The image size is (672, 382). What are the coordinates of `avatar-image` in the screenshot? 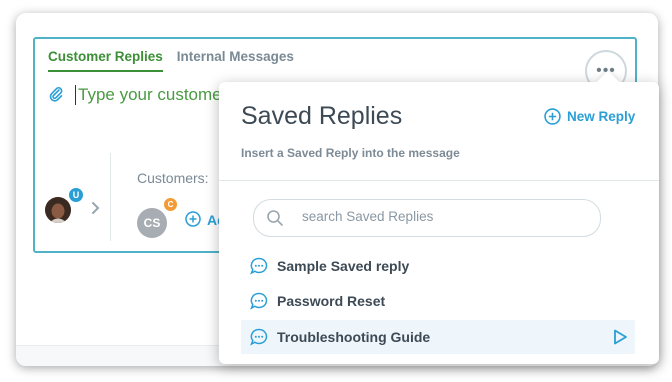 It's located at (58, 210).